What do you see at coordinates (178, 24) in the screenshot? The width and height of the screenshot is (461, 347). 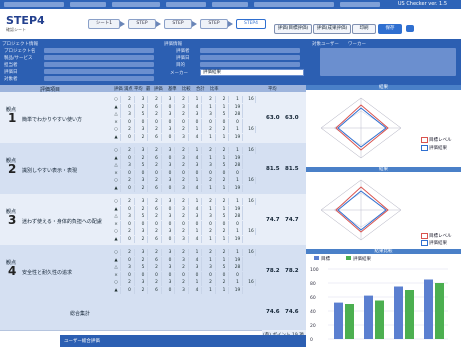 I see `nav-step-2: STEP` at bounding box center [178, 24].